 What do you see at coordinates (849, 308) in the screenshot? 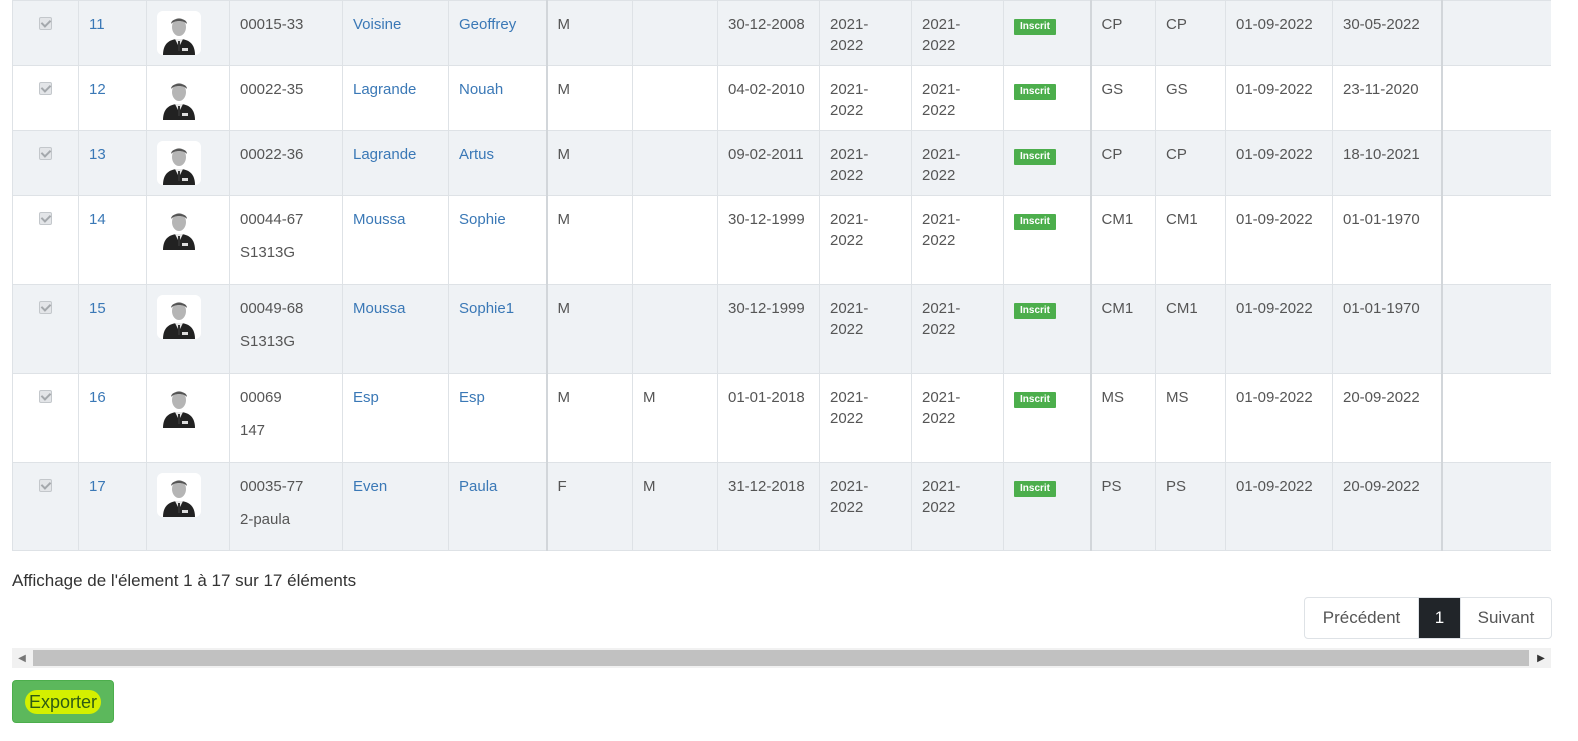
I see `school-year-start: 2021-` at bounding box center [849, 308].